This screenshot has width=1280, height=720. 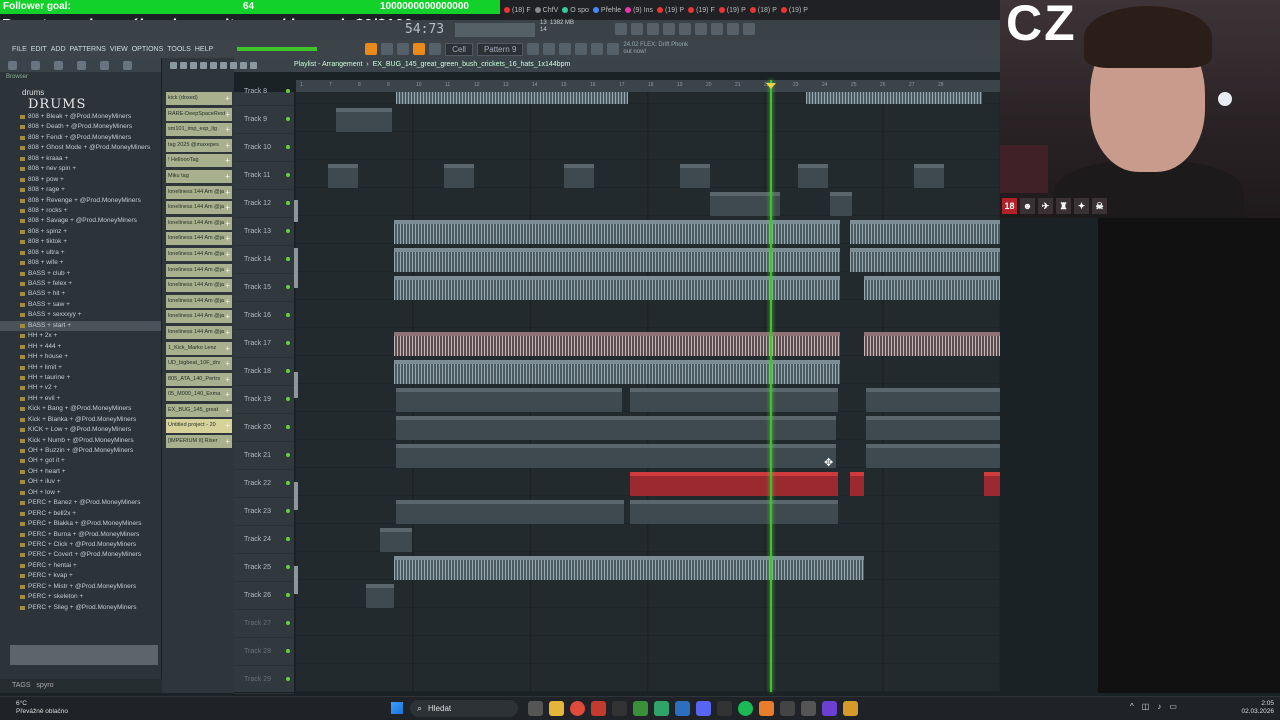 What do you see at coordinates (637, 29) in the screenshot?
I see `record-icon` at bounding box center [637, 29].